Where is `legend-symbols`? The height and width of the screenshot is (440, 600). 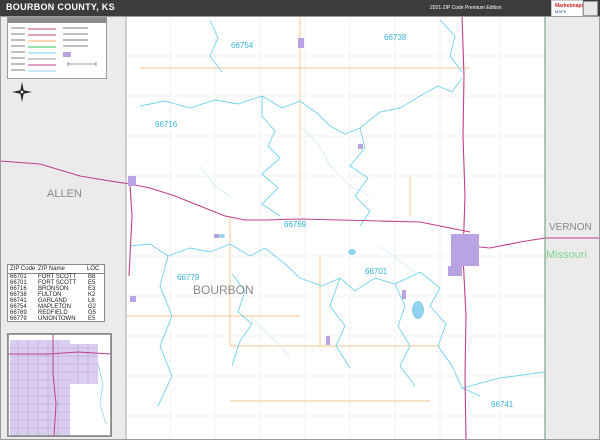
legend-symbols is located at coordinates (54, 49).